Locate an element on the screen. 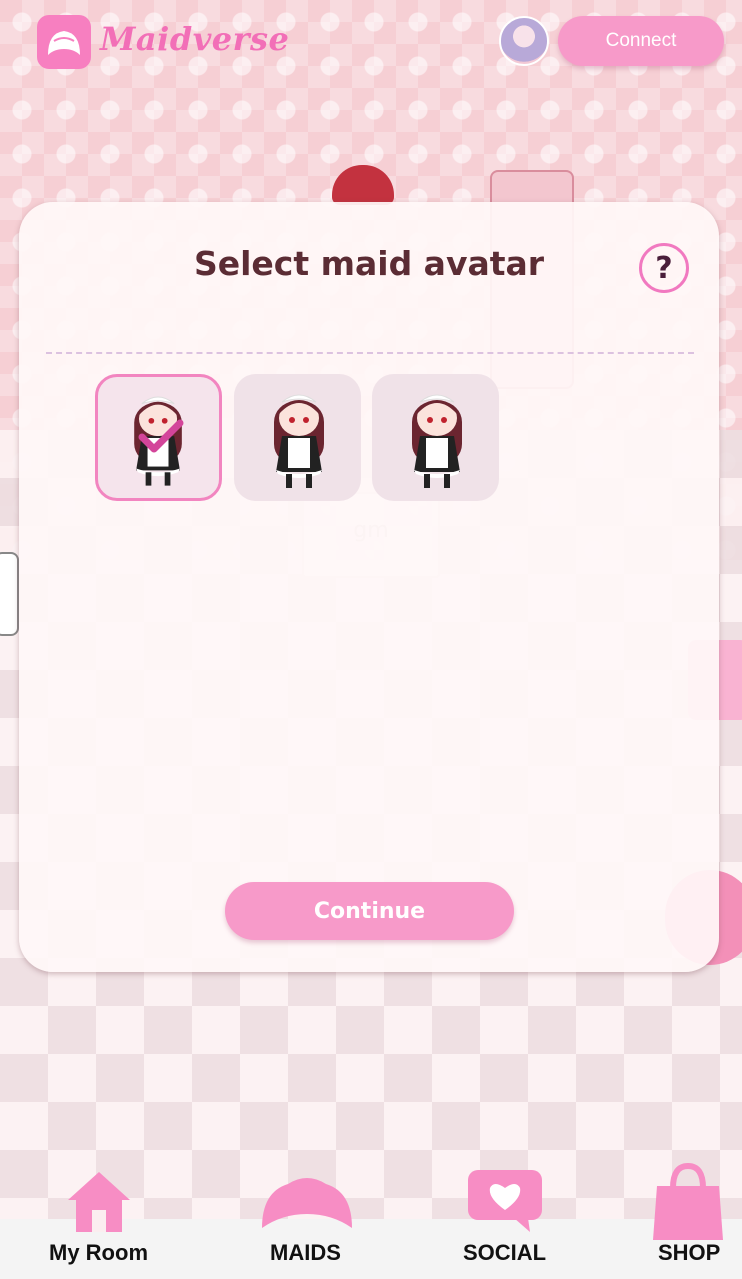 This screenshot has width=742, height=1279. nav-label: My Room is located at coordinates (98, 1252).